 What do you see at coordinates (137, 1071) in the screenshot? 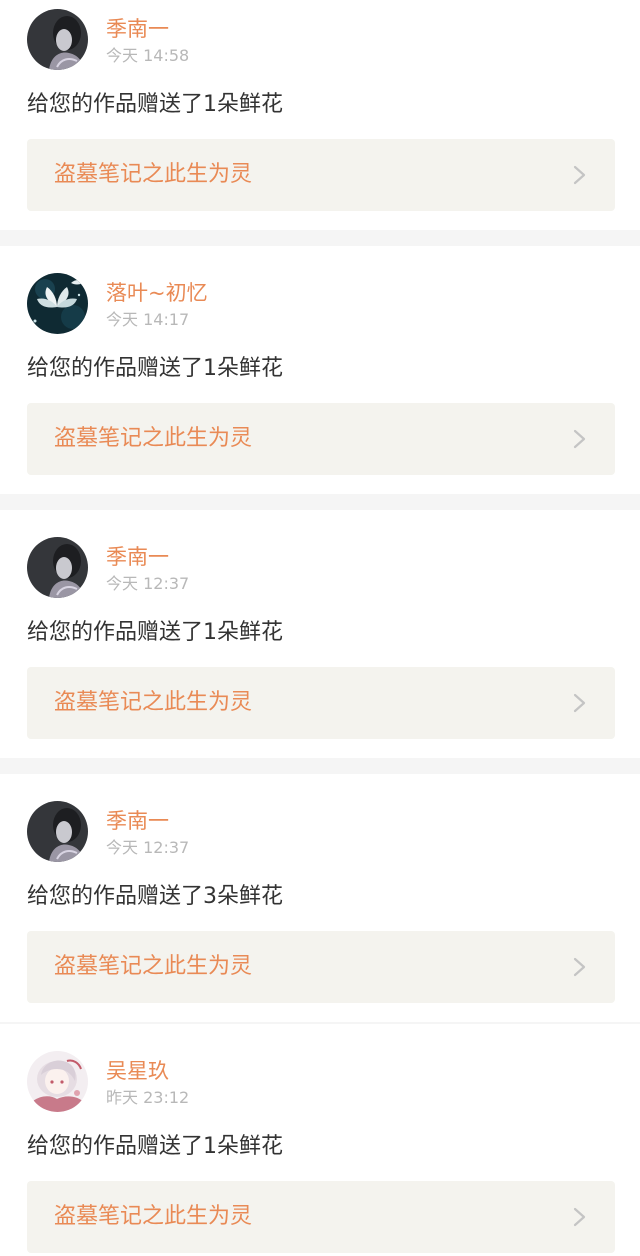
I see `username: 吴星玖` at bounding box center [137, 1071].